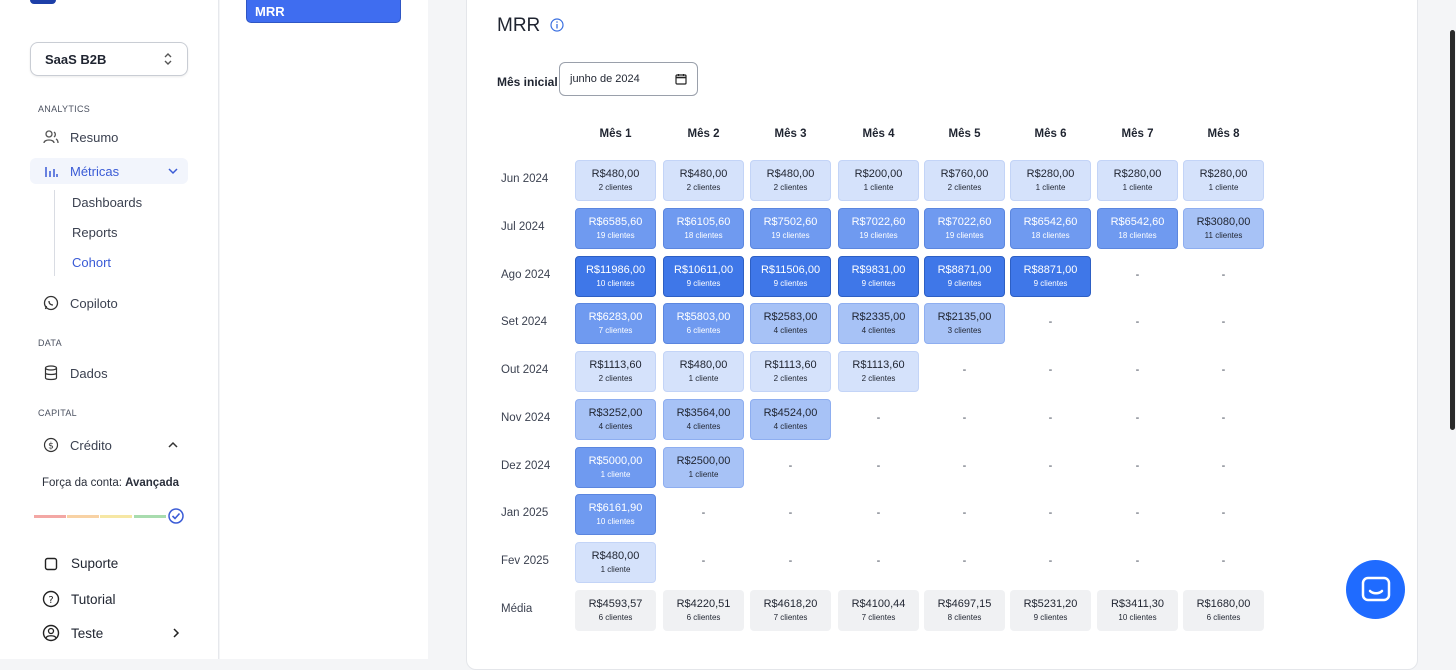 The width and height of the screenshot is (1456, 670). I want to click on cohort-cell: R$9831,00 9 clientes, so click(878, 276).